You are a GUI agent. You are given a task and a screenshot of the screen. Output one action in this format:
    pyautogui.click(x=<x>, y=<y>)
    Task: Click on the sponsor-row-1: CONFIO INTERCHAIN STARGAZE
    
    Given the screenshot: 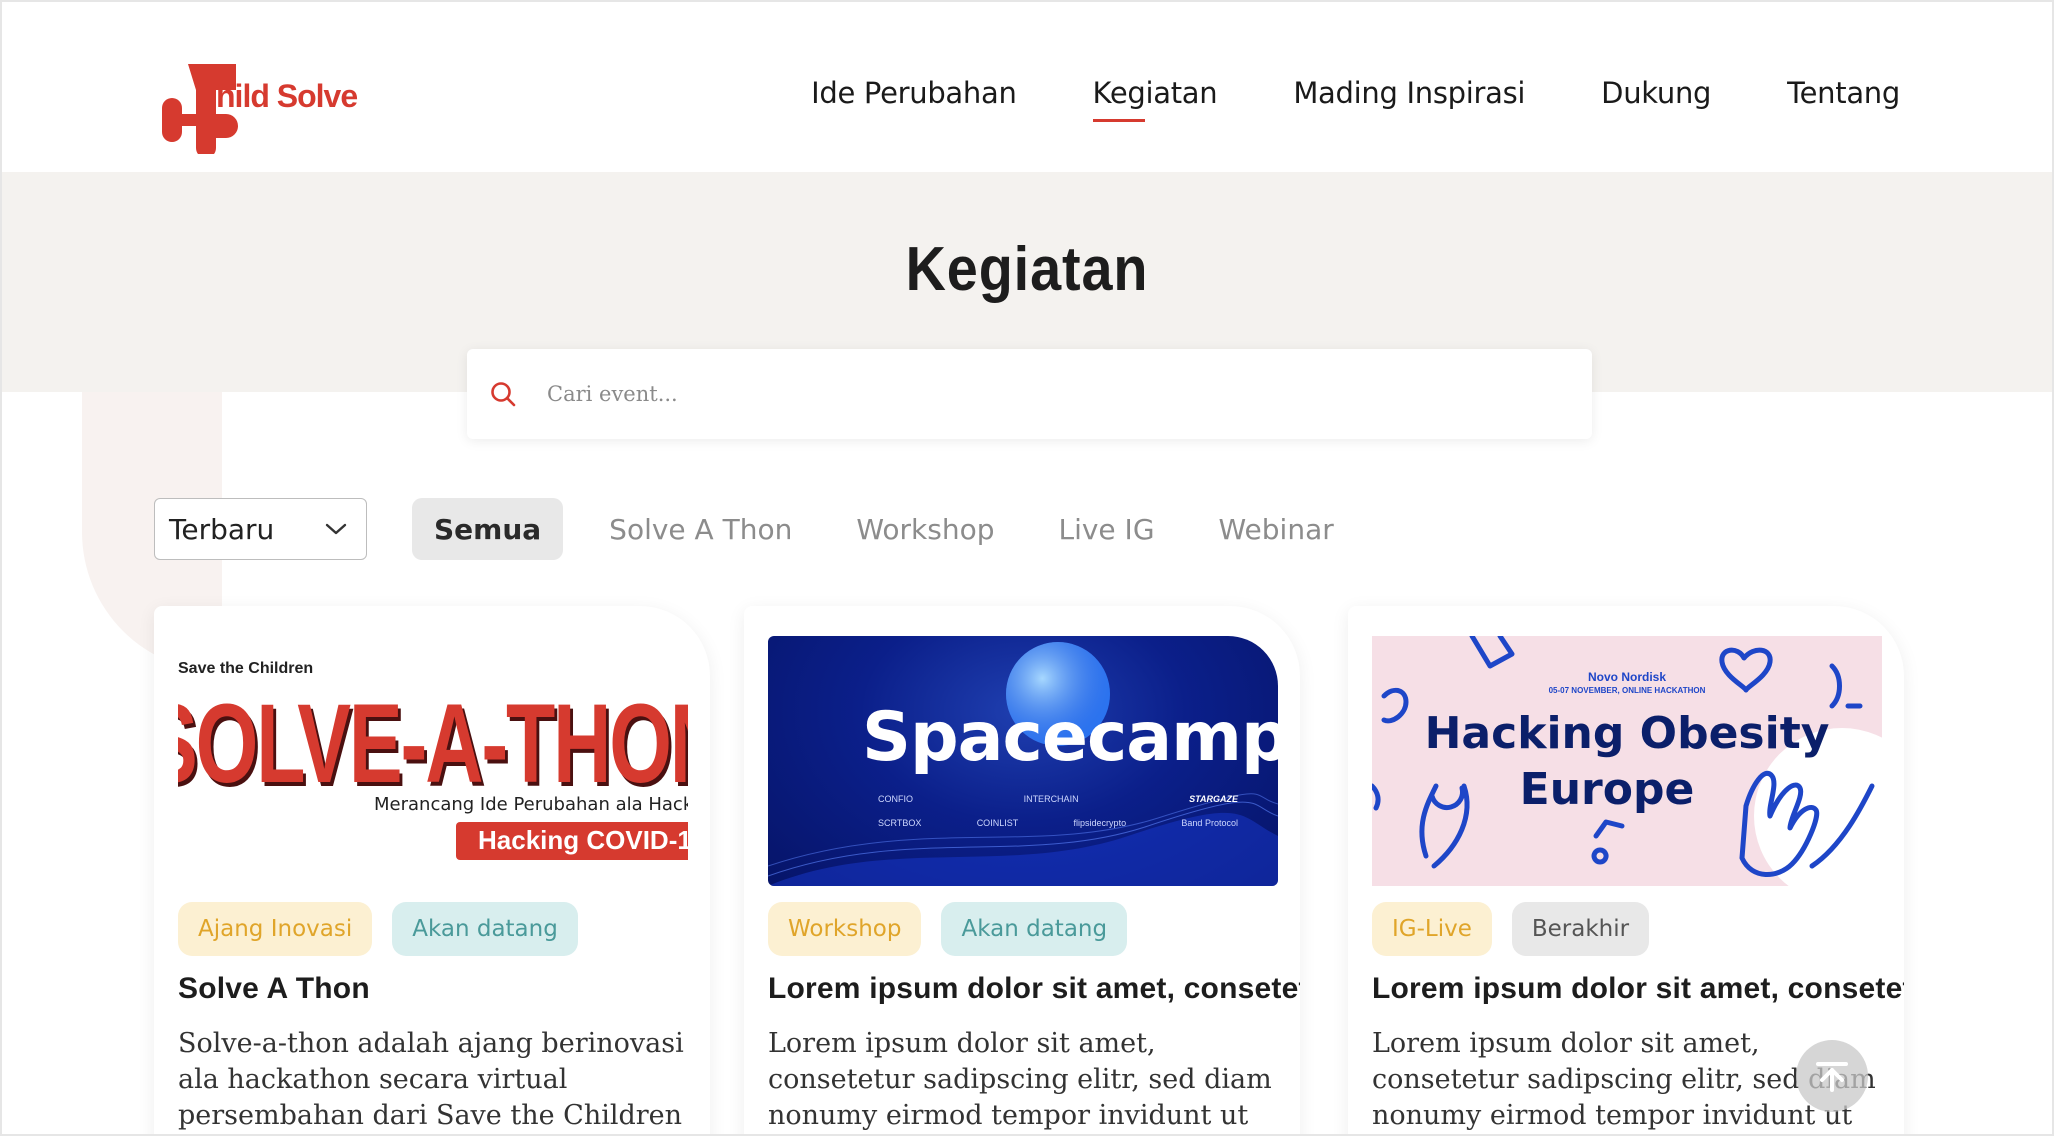 What is the action you would take?
    pyautogui.click(x=1058, y=799)
    